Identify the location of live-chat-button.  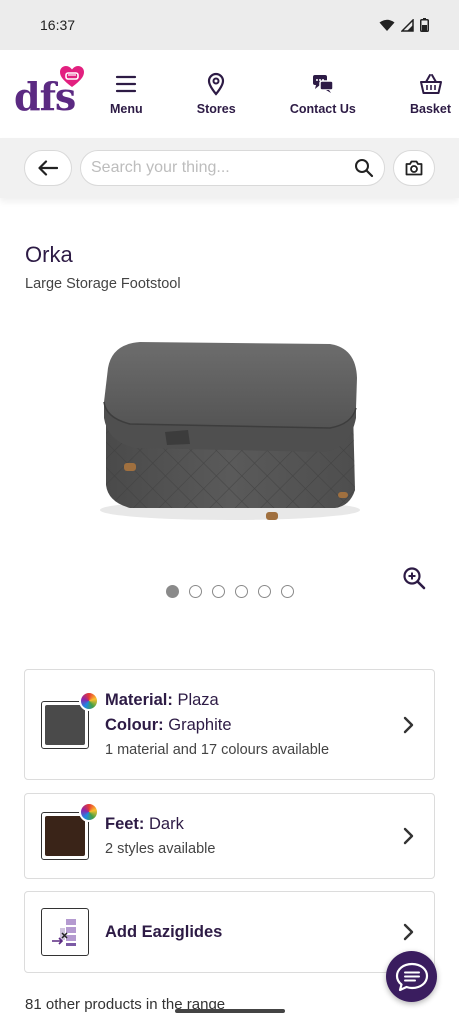
(411, 976).